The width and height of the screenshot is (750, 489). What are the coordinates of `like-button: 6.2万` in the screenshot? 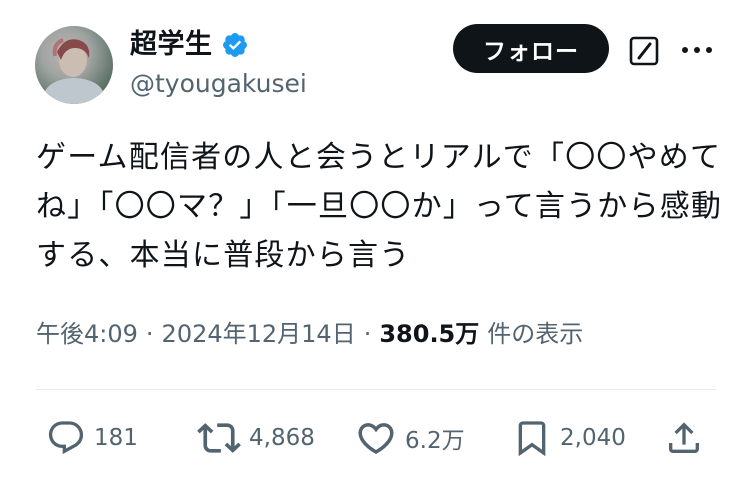 It's located at (410, 438).